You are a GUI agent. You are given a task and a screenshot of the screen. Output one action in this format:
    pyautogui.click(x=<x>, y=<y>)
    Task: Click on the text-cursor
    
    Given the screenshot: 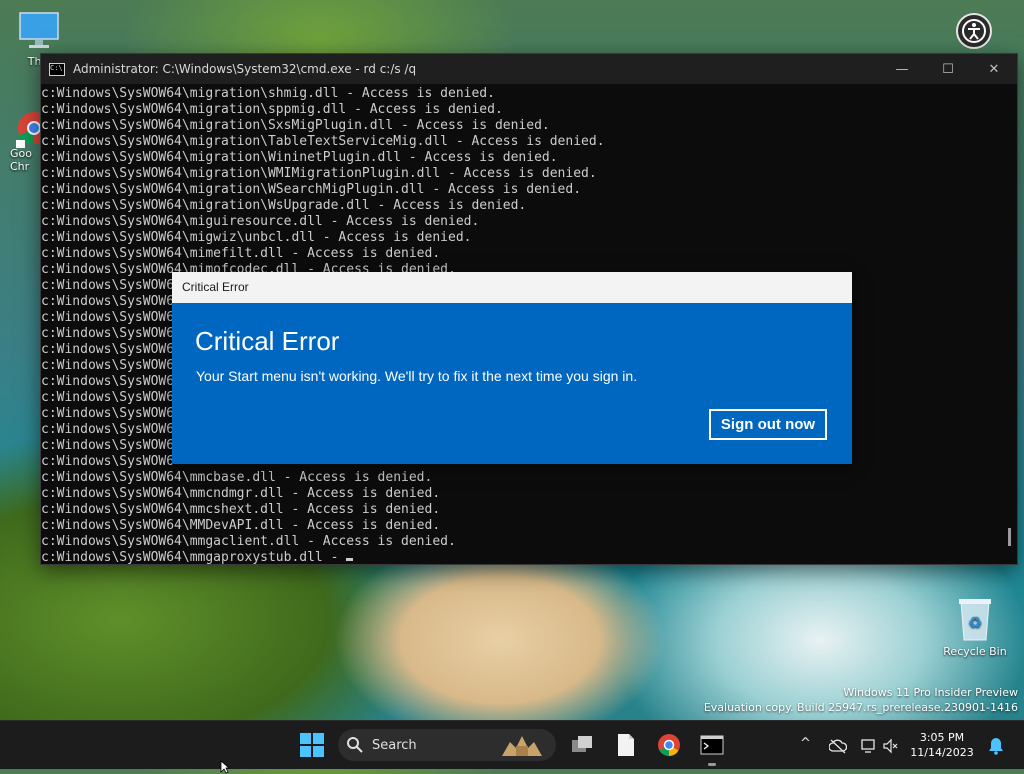 What is the action you would take?
    pyautogui.click(x=350, y=559)
    